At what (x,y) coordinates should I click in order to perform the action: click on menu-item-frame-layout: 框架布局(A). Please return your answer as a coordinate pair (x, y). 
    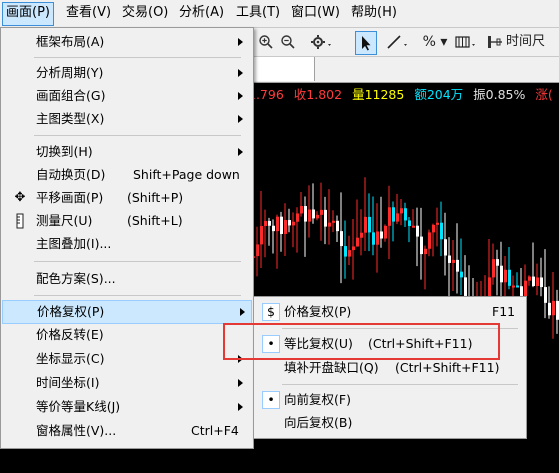
    Looking at the image, I should click on (126, 42).